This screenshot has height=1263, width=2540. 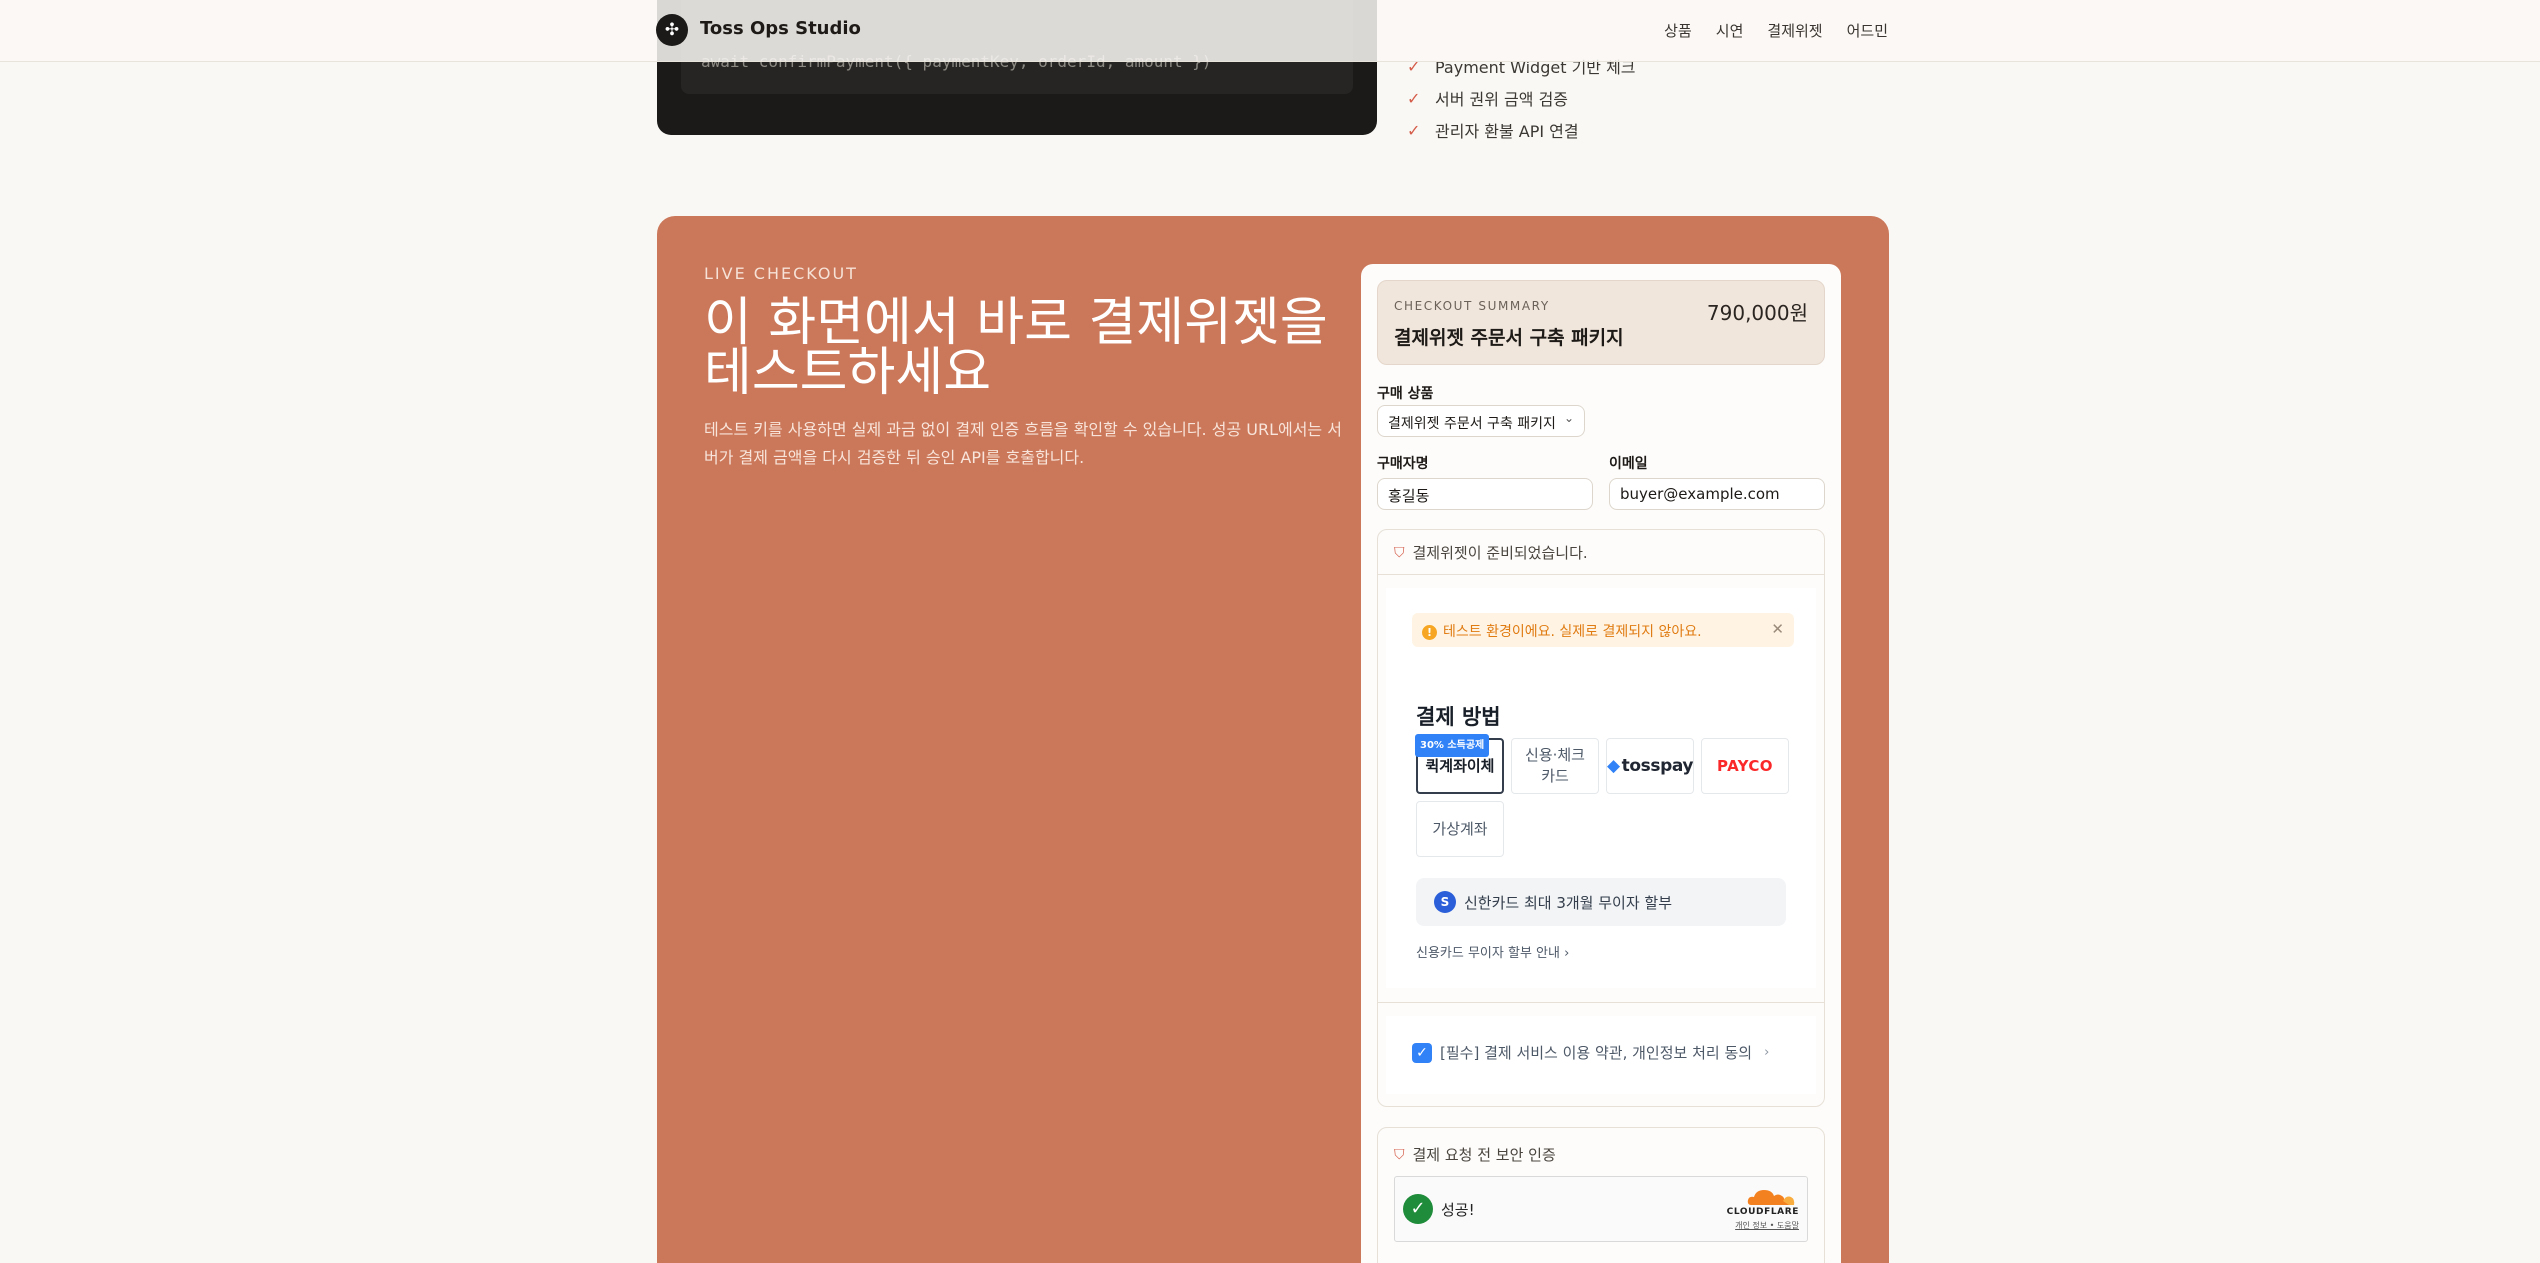 I want to click on turnstile-widget: ✓ 성공! CLOUDFLARE 개인 정보 • 도움말, so click(x=1601, y=1209).